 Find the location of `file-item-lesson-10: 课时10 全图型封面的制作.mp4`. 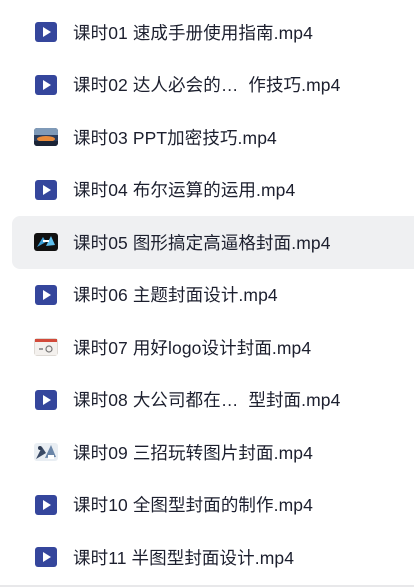

file-item-lesson-10: 课时10 全图型封面的制作.mp4 is located at coordinates (213, 505).